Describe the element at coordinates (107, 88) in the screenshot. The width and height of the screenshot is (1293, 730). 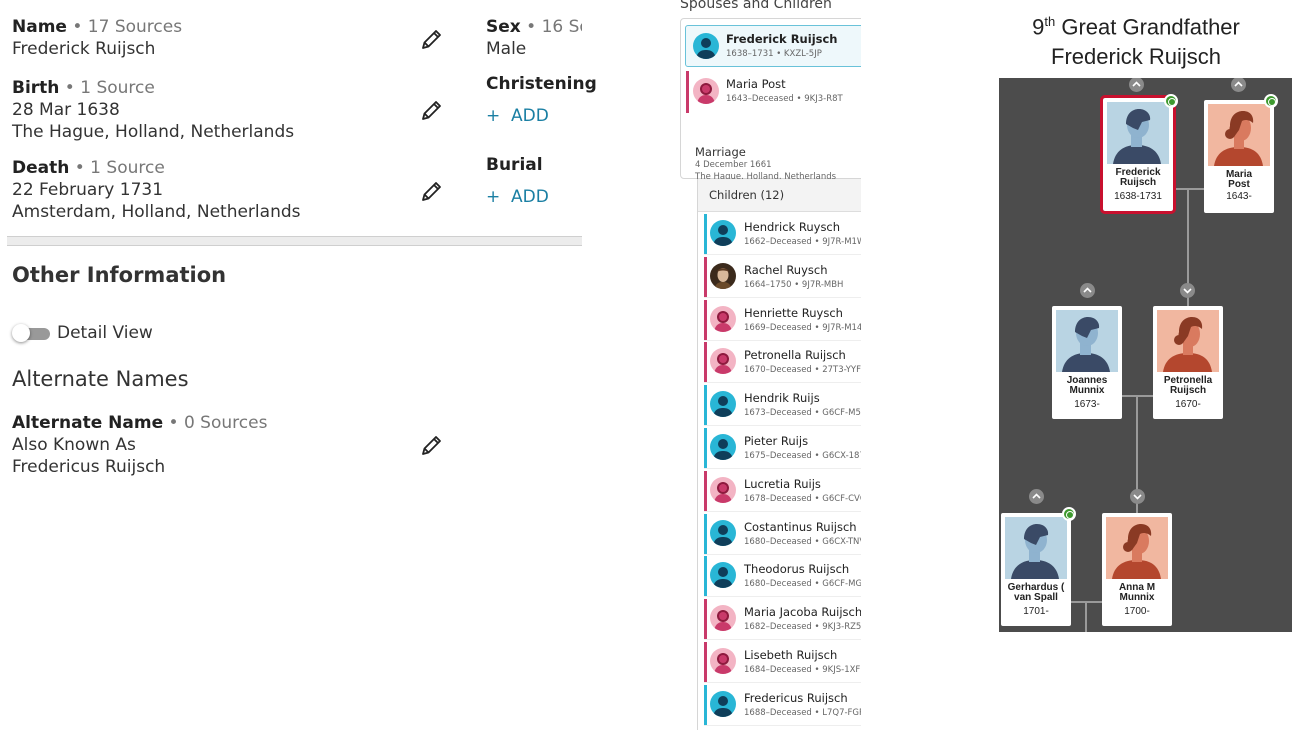
I see `birth-sources: • 1 Source` at that location.